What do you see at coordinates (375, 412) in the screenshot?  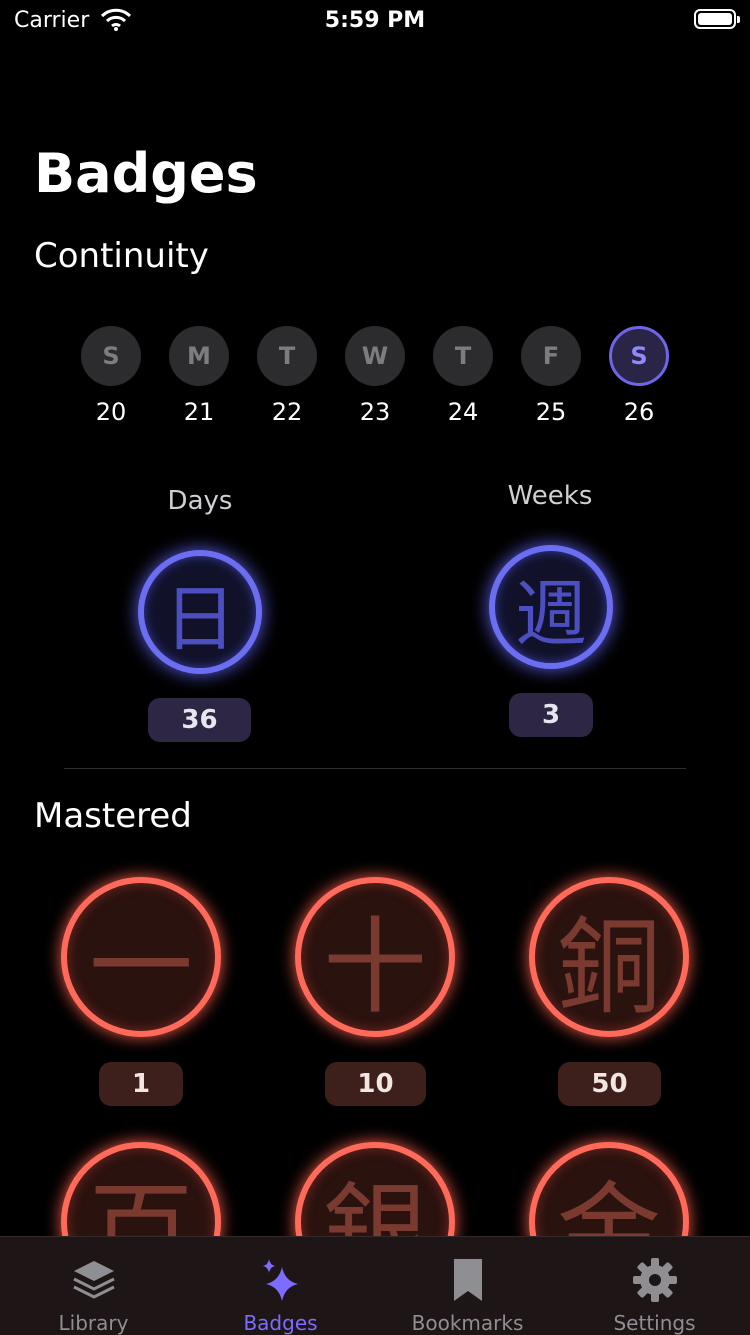 I see `day-date: 23` at bounding box center [375, 412].